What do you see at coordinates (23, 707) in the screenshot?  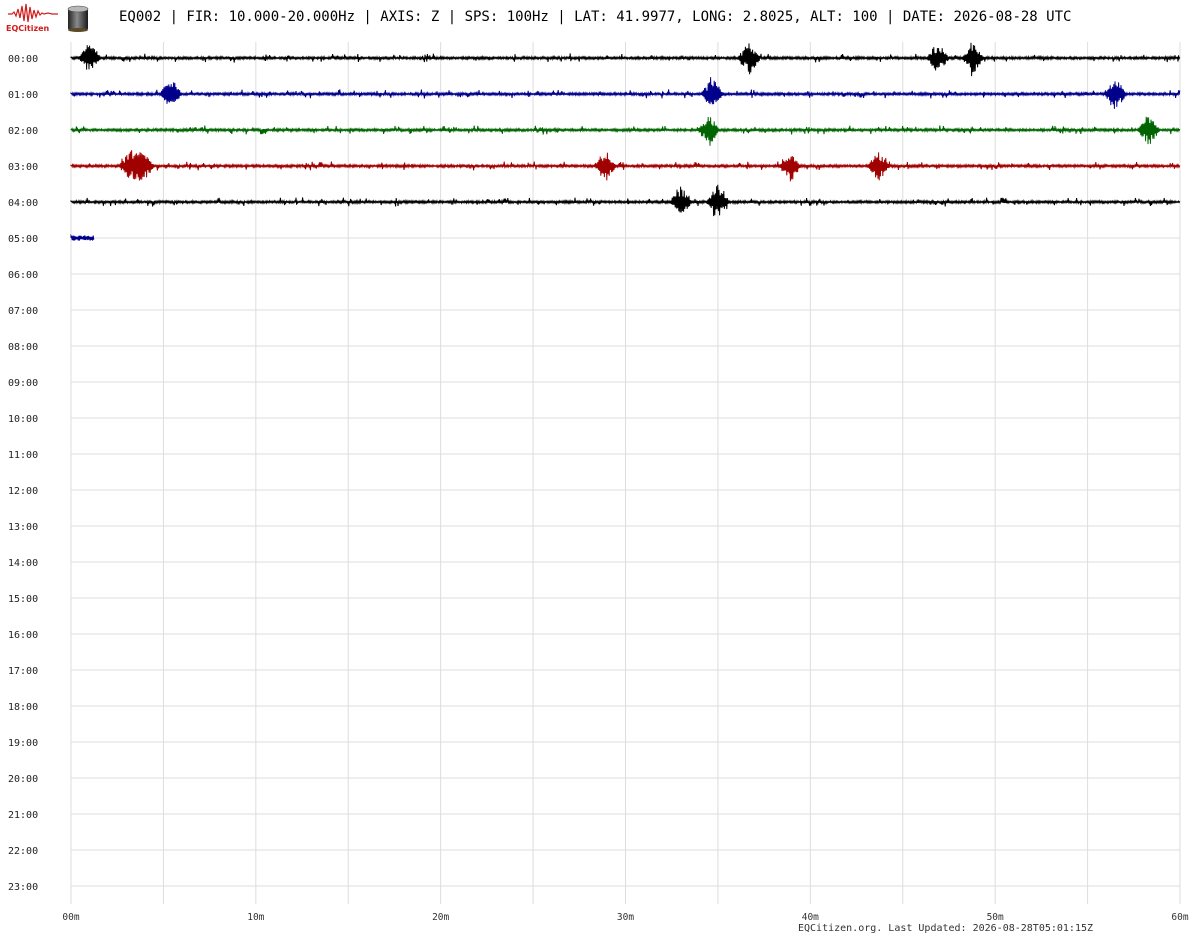 I see `hour-label: 18:00` at bounding box center [23, 707].